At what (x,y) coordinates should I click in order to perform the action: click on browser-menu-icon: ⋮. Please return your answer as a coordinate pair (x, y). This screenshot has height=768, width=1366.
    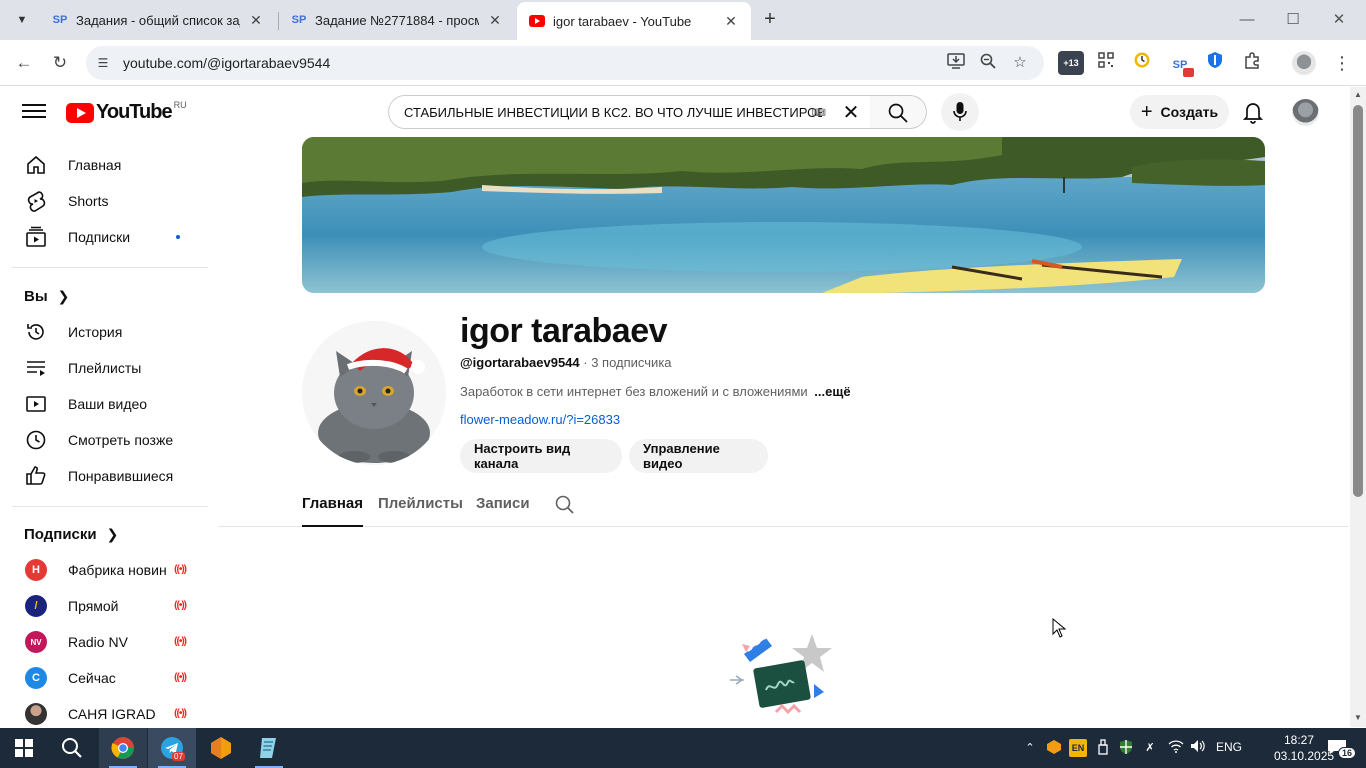
    Looking at the image, I should click on (1342, 63).